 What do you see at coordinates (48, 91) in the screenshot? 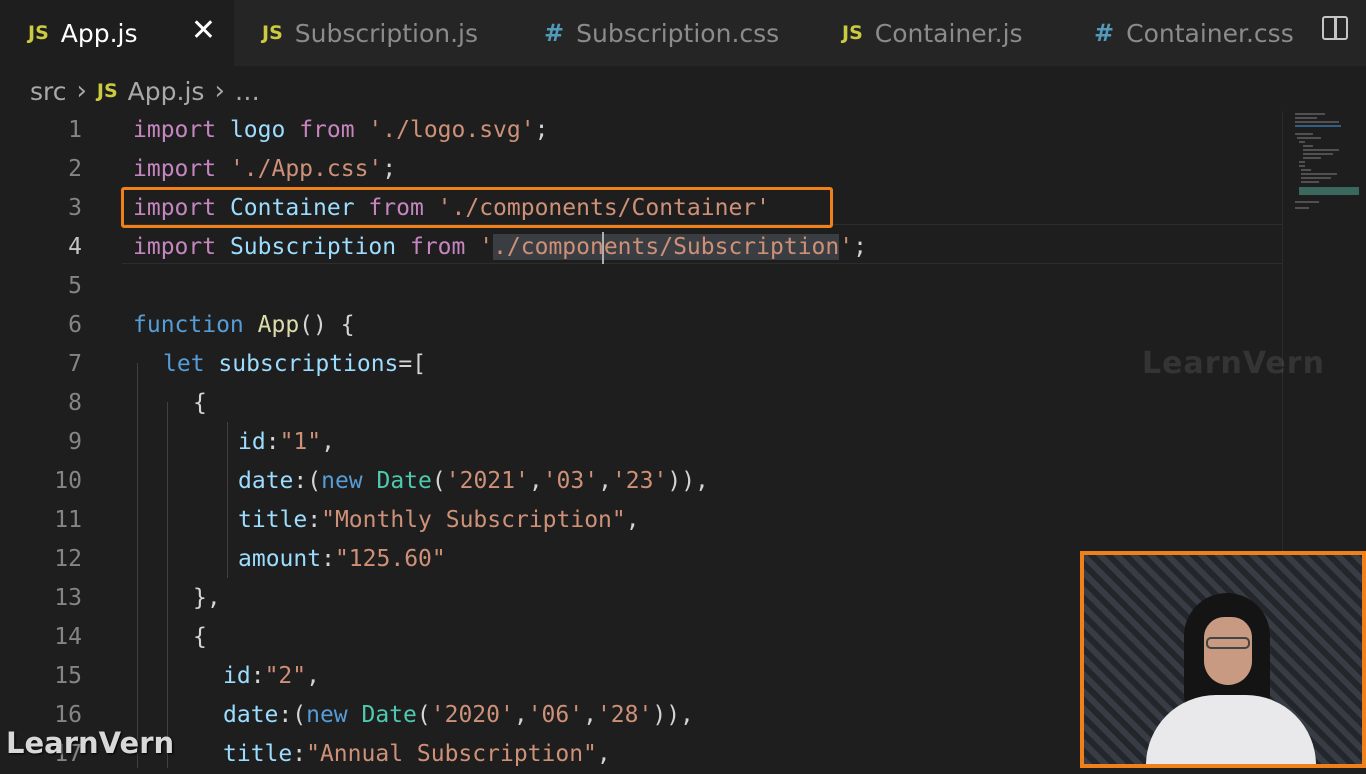
I see `breadcrumb-folder: src` at bounding box center [48, 91].